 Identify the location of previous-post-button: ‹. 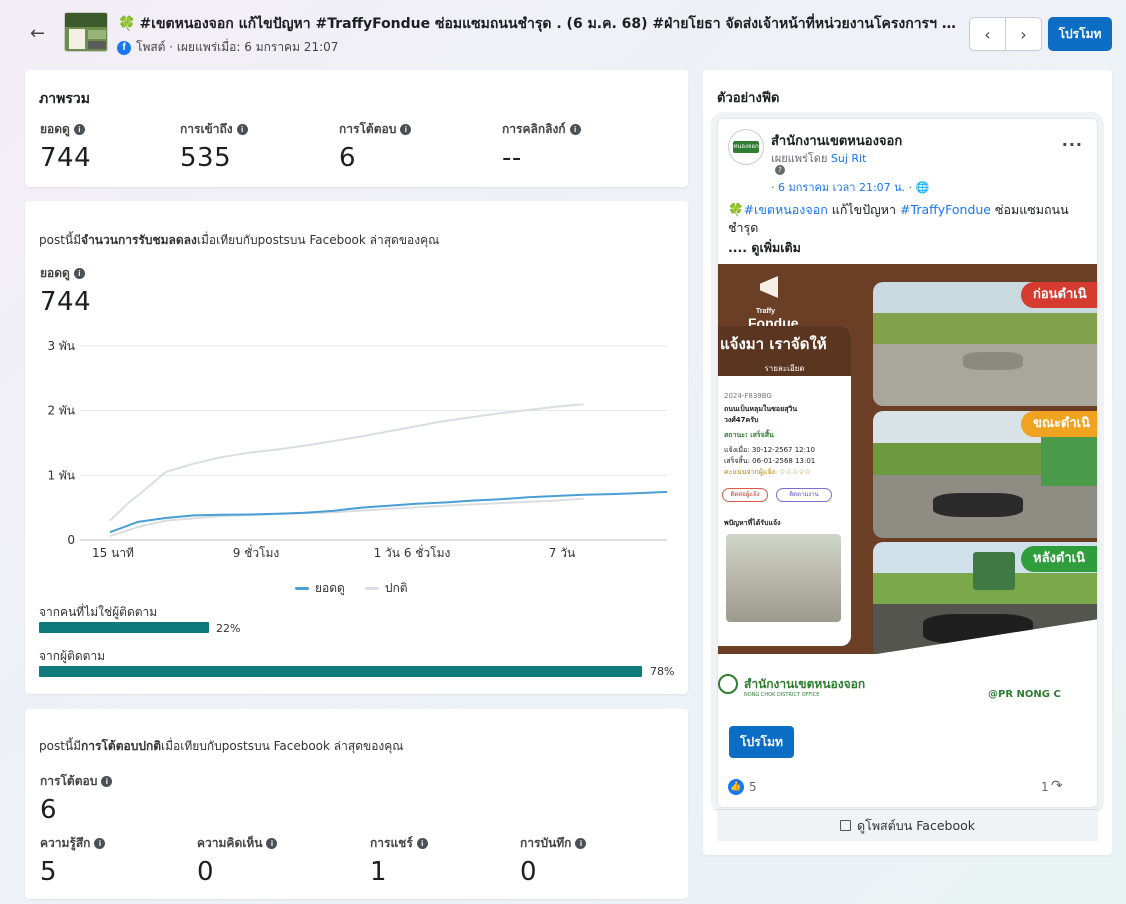
(987, 34).